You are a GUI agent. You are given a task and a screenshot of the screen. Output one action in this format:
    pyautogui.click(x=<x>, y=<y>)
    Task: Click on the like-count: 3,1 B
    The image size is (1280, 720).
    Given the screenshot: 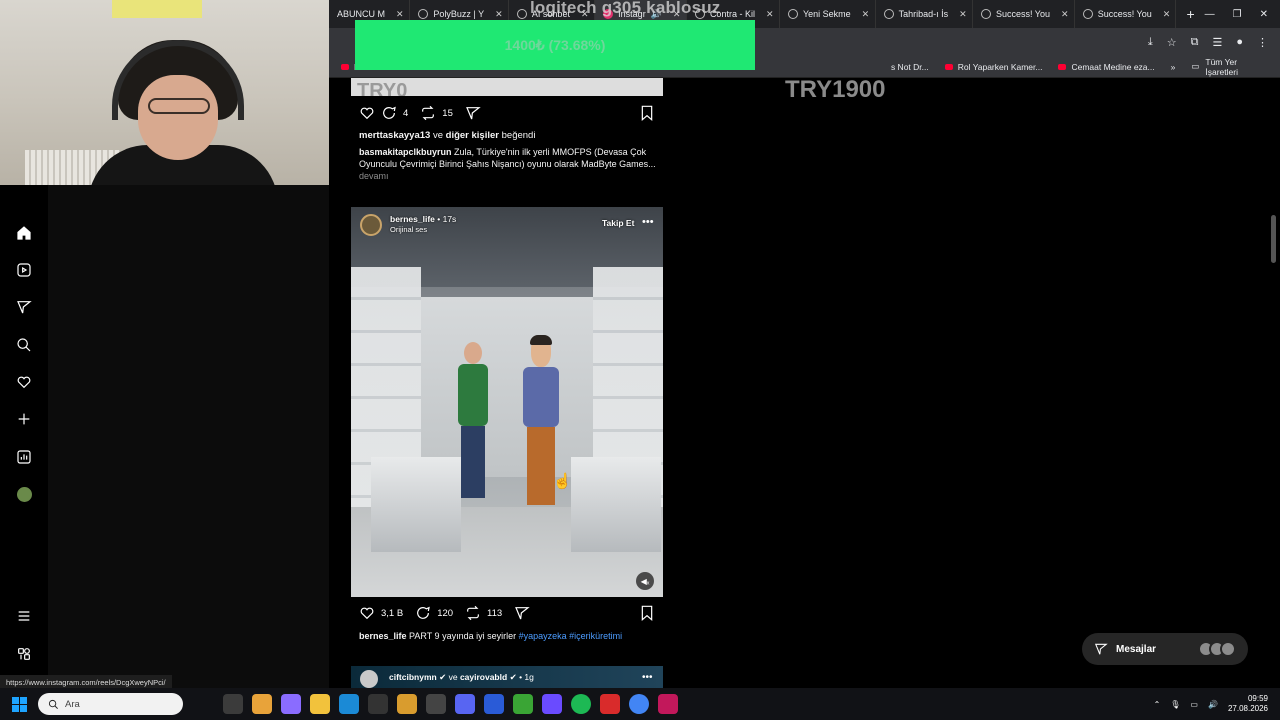 What is the action you would take?
    pyautogui.click(x=392, y=613)
    